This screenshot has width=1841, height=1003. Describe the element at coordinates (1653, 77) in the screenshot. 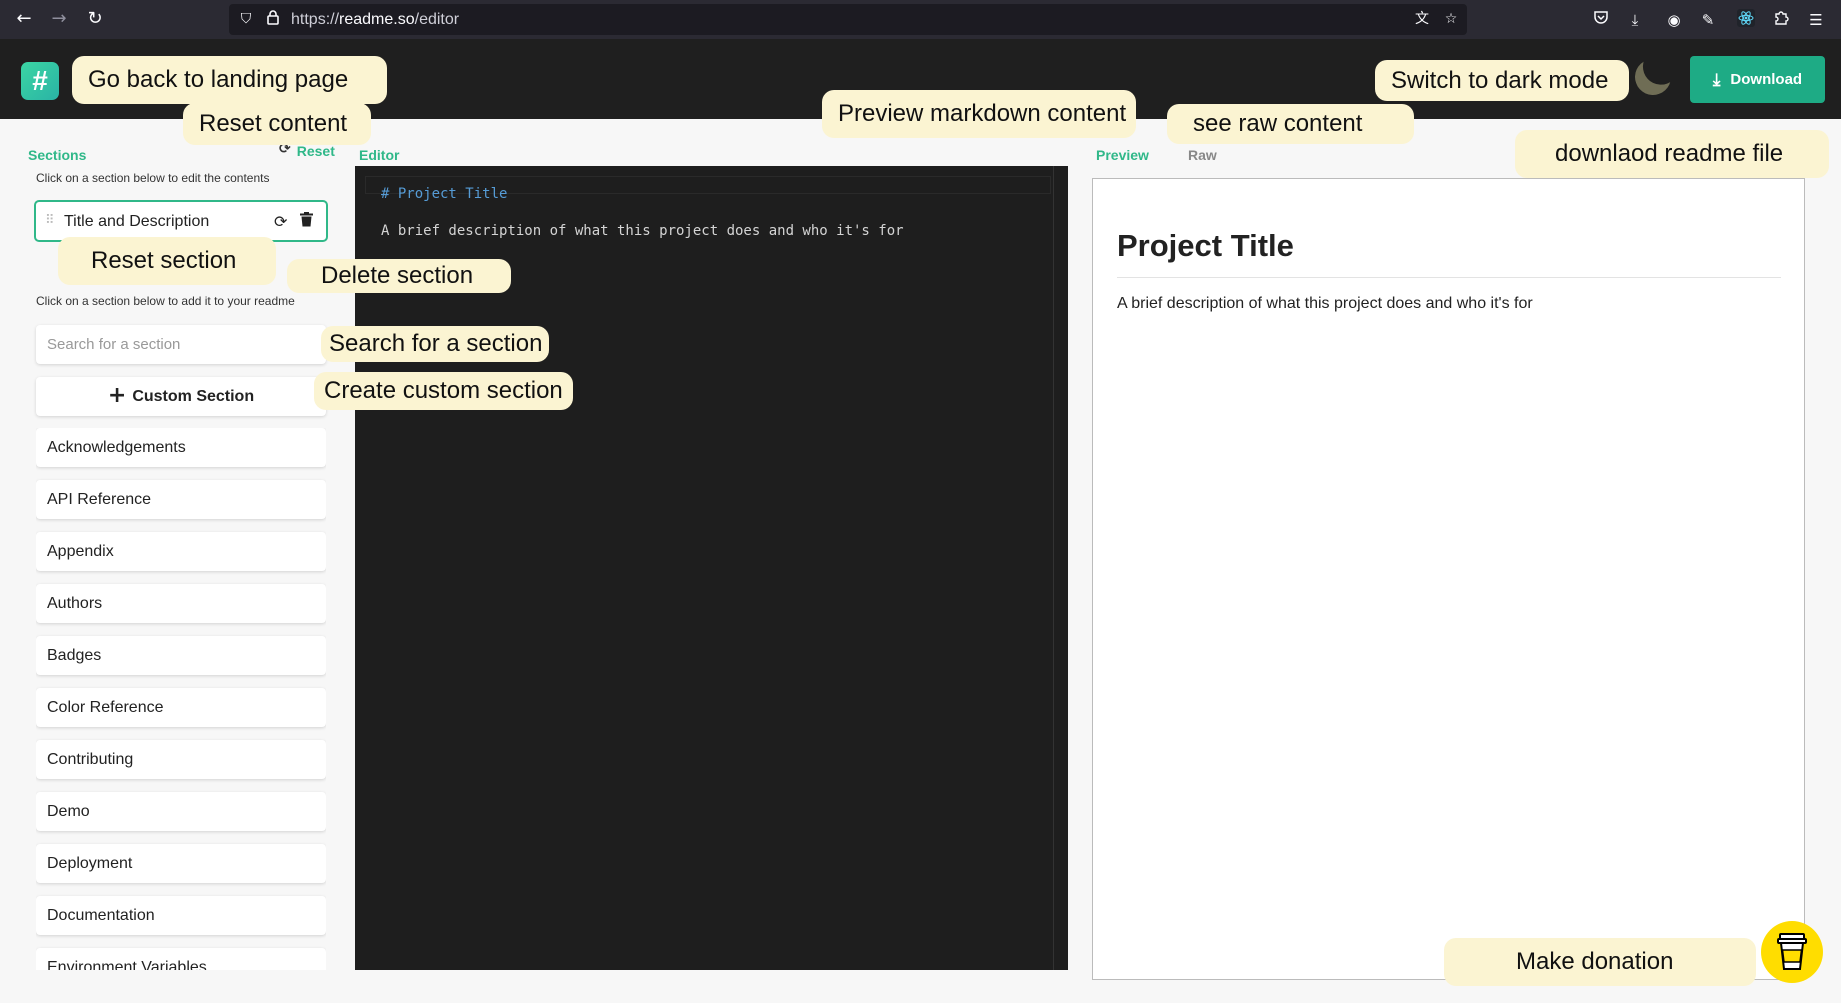

I see `moon-icon` at that location.